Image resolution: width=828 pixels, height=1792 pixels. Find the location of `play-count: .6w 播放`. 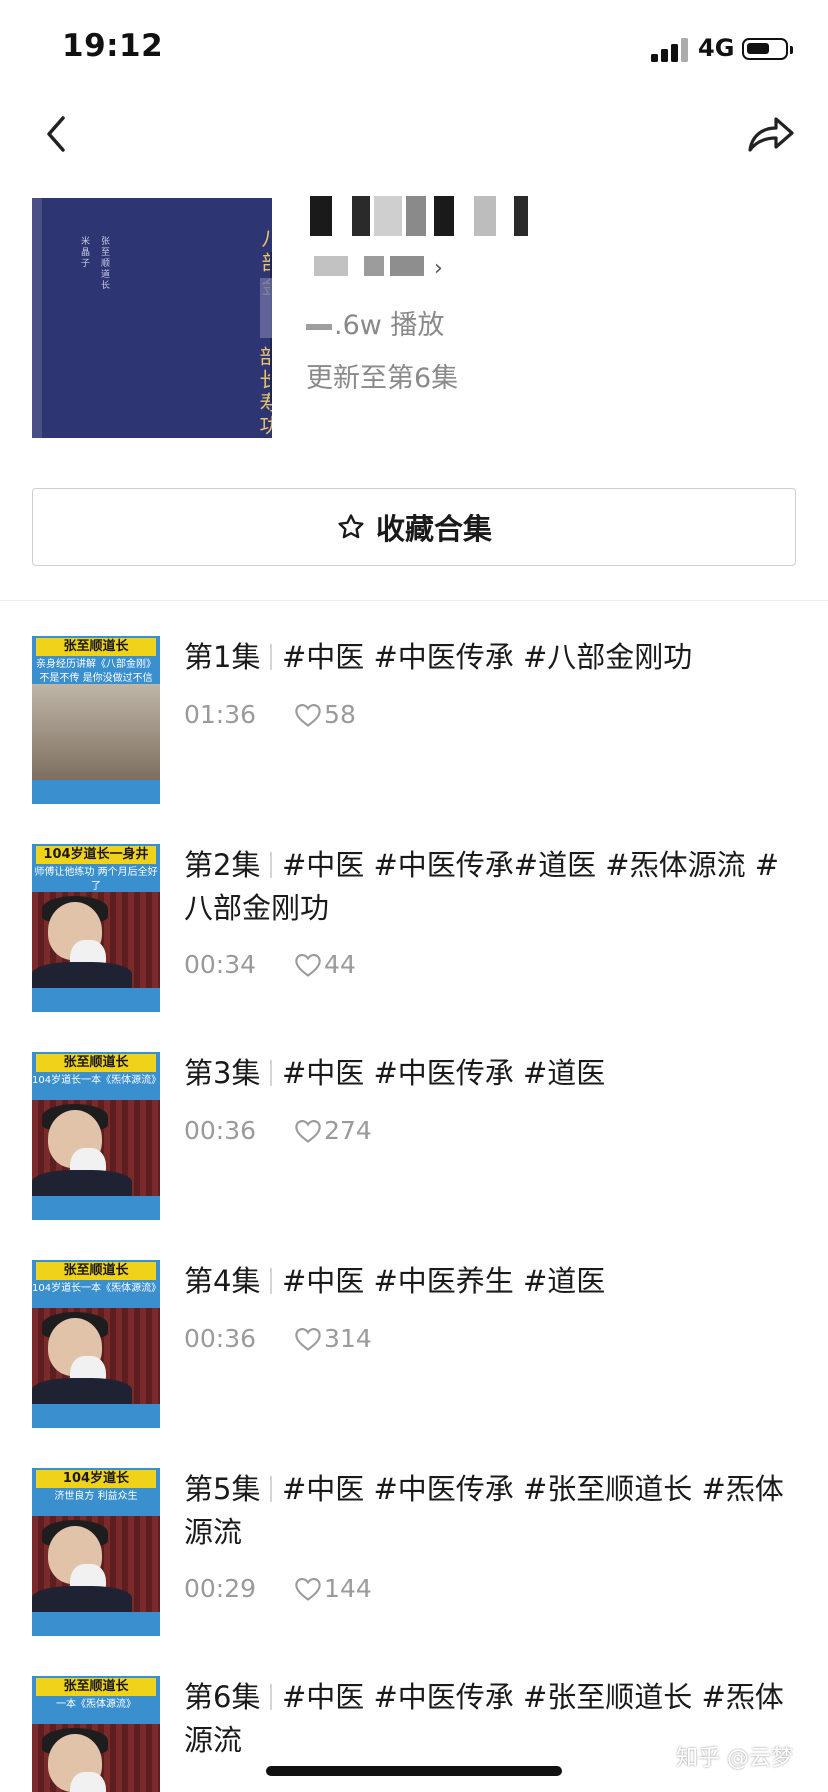

play-count: .6w 播放 is located at coordinates (375, 322).